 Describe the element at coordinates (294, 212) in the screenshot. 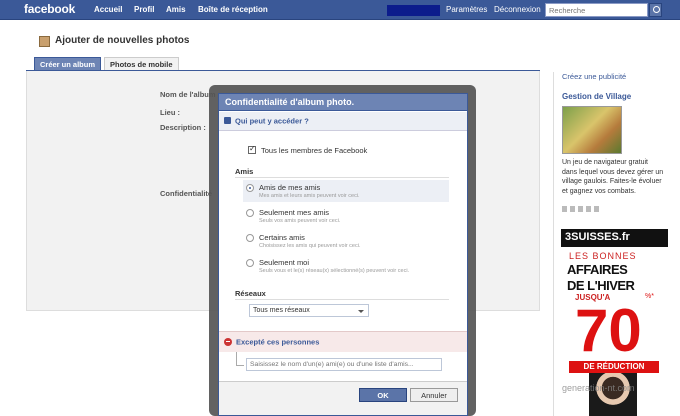

I see `option-title: Seulement mes amis` at that location.